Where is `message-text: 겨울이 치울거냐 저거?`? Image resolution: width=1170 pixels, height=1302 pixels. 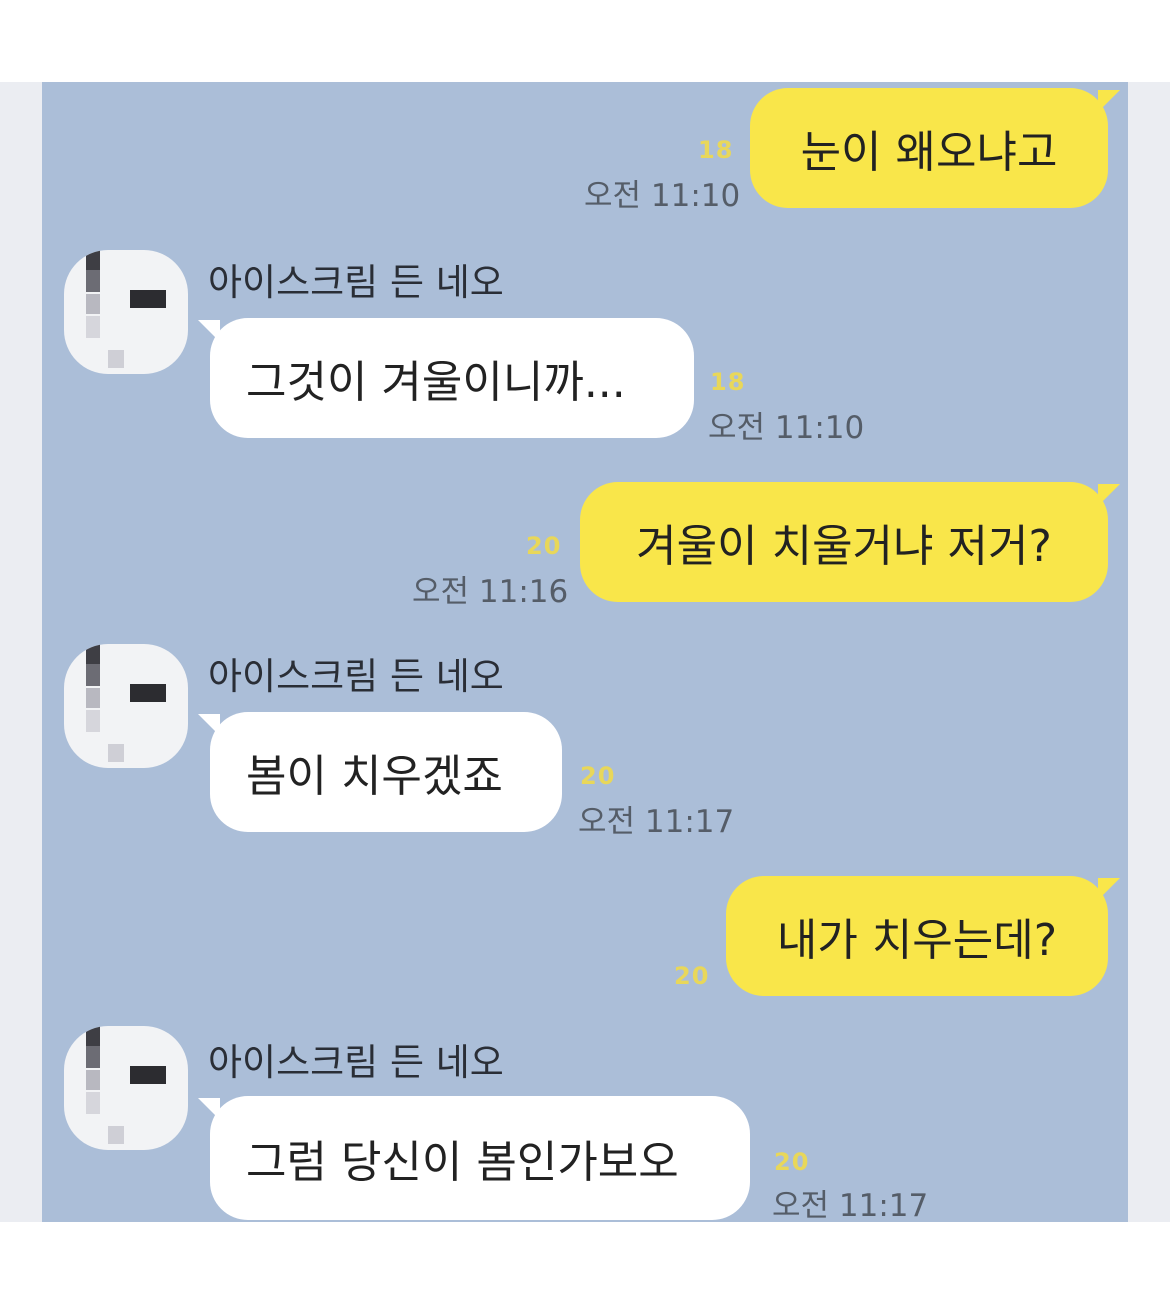 message-text: 겨울이 치울거냐 저거? is located at coordinates (844, 546).